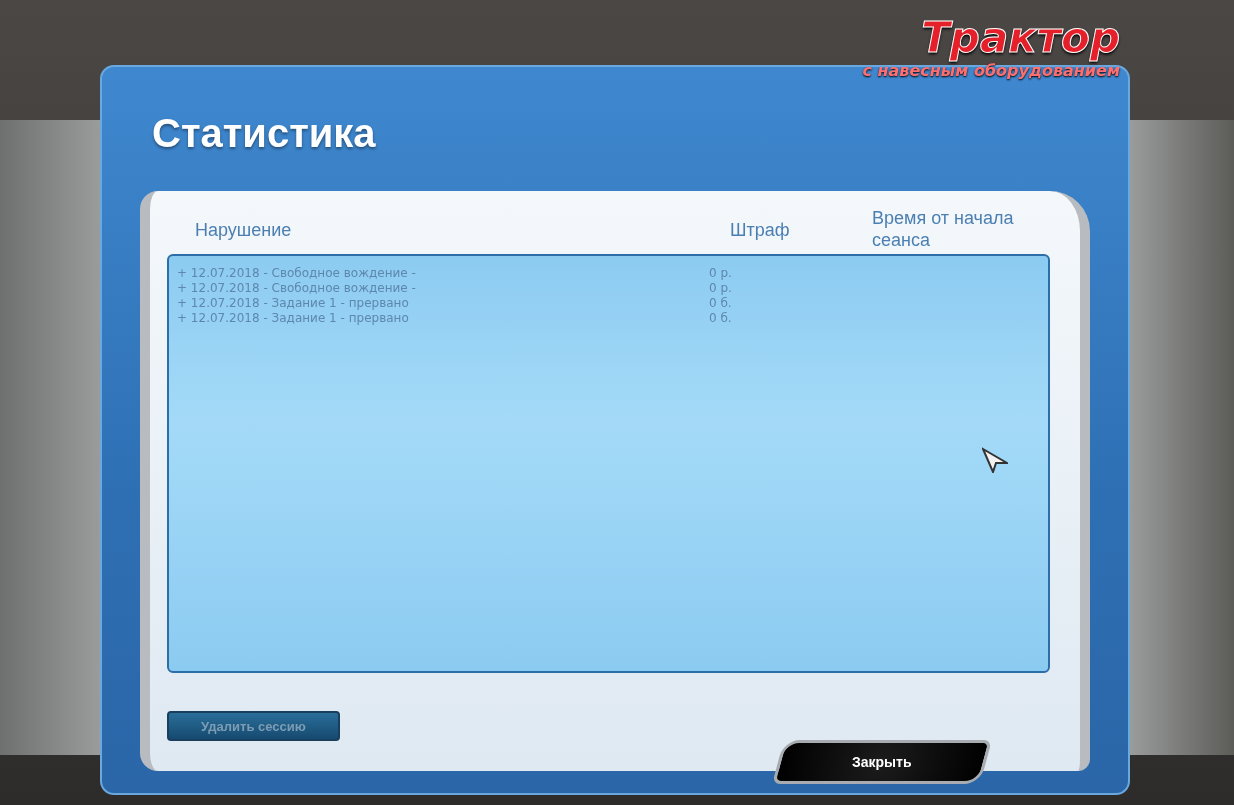 This screenshot has height=805, width=1234. What do you see at coordinates (1020, 38) in the screenshot?
I see `logo-title: Трактор` at bounding box center [1020, 38].